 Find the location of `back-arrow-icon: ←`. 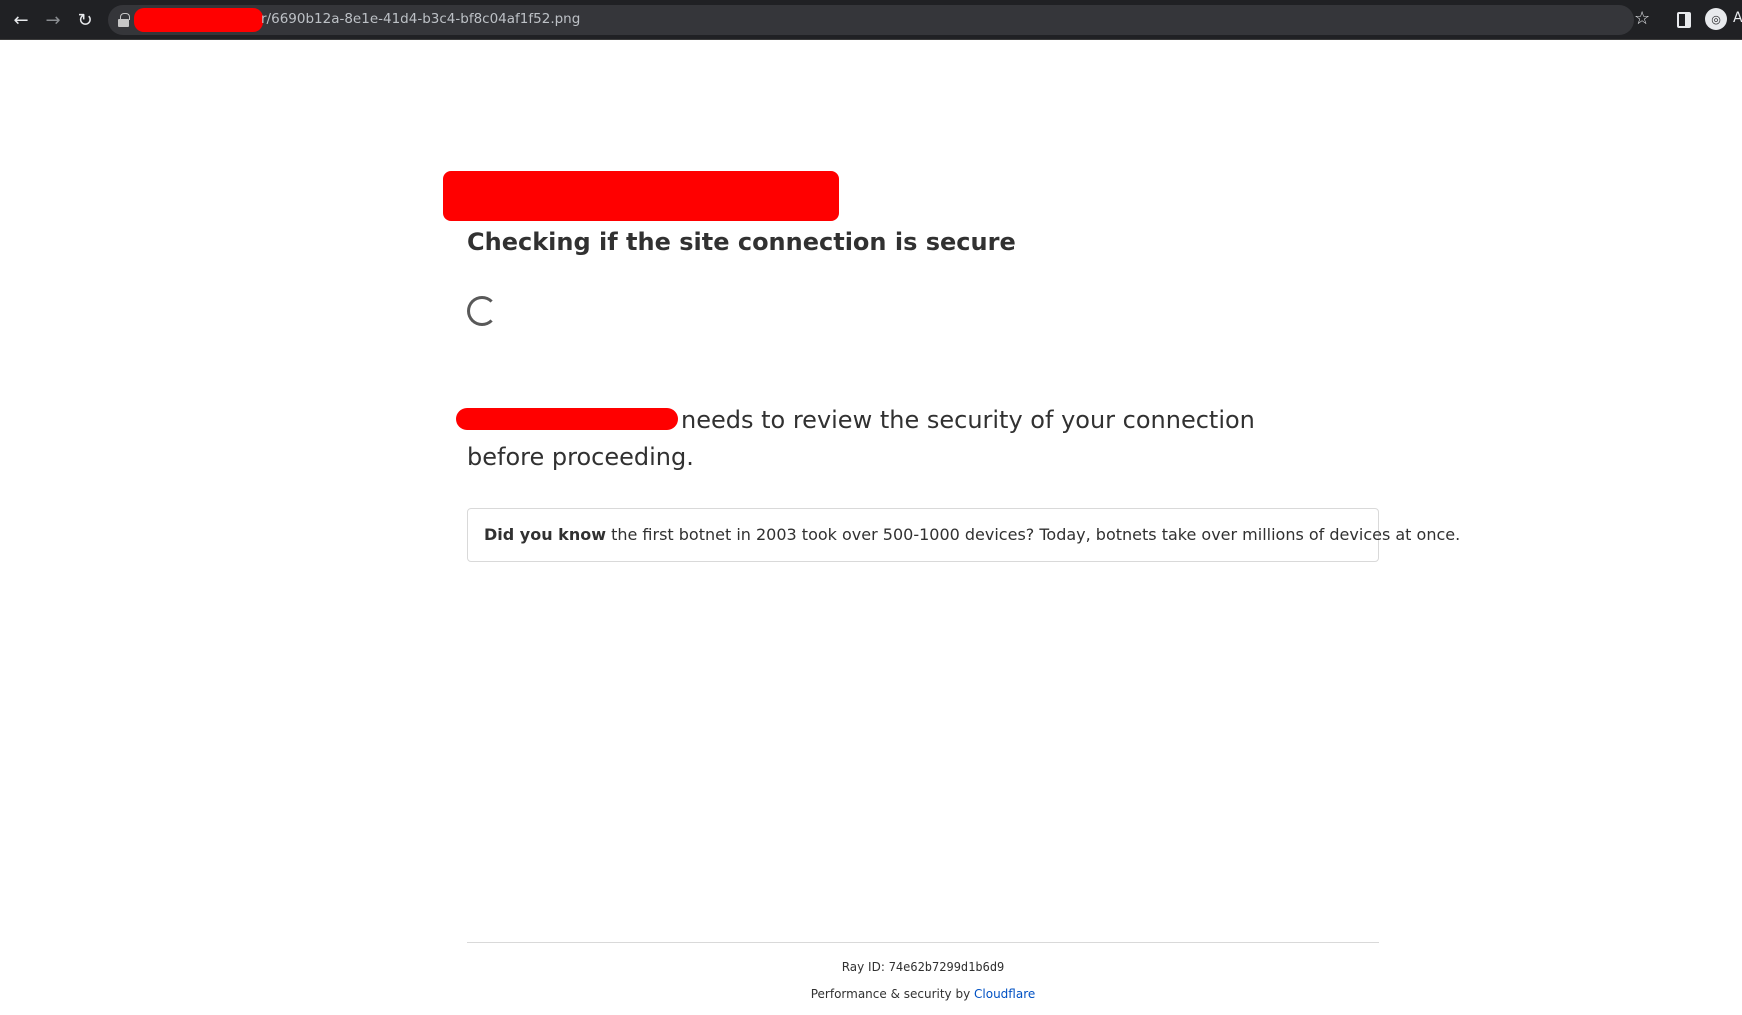

back-arrow-icon: ← is located at coordinates (21, 20).